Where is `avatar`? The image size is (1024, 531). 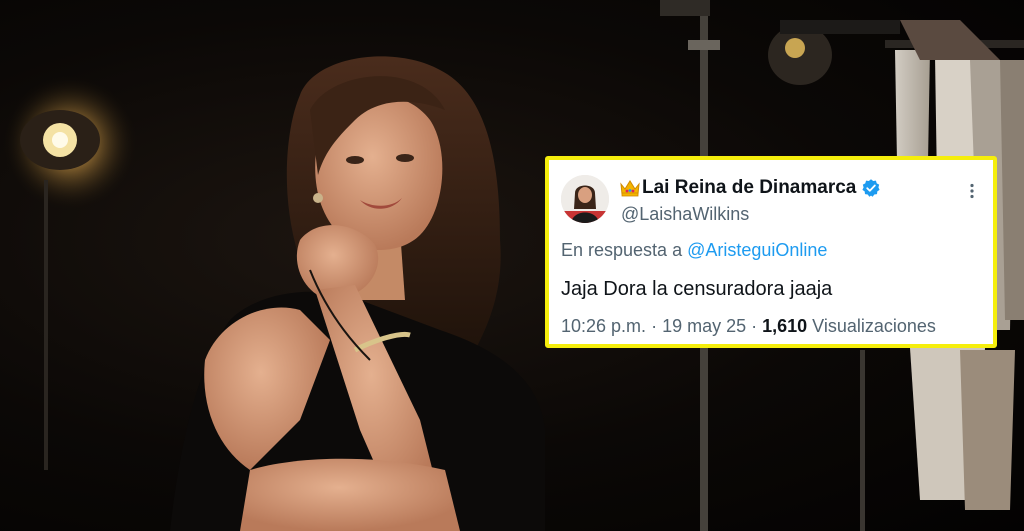
avatar is located at coordinates (585, 199).